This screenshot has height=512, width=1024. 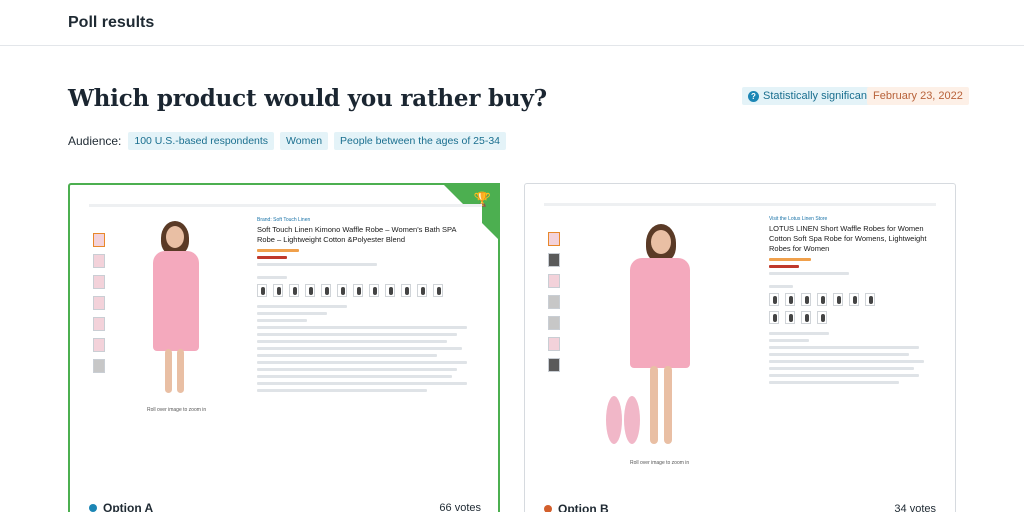 I want to click on page-header-title: Poll results, so click(x=111, y=22).